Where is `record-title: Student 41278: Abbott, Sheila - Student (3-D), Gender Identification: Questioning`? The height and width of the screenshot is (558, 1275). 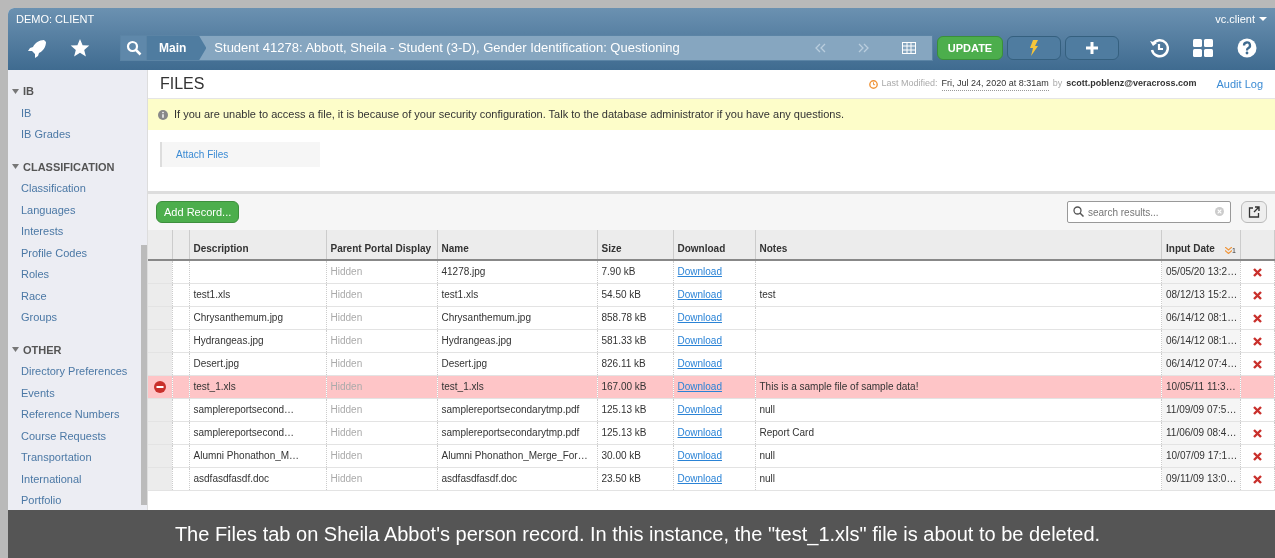 record-title: Student 41278: Abbott, Sheila - Student (3-D), Gender Identification: Questioning is located at coordinates (447, 48).